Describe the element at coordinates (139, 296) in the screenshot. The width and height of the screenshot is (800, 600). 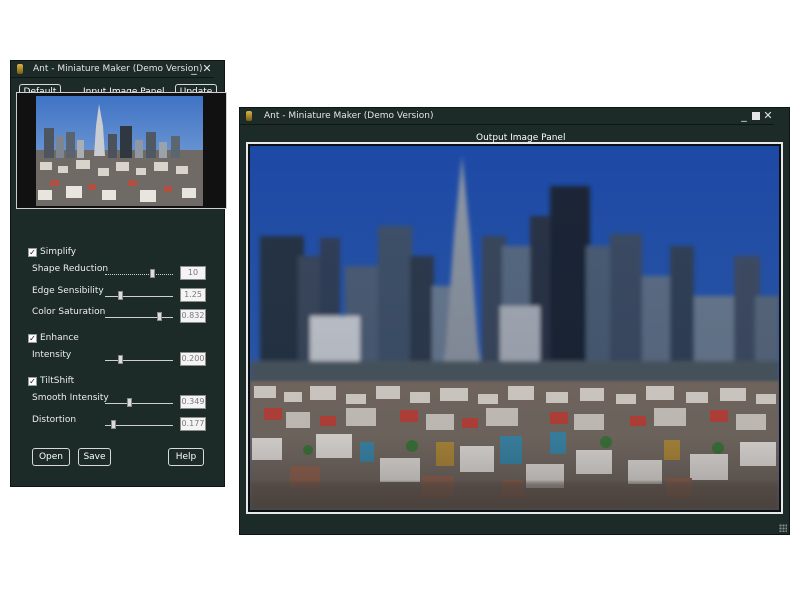
I see `edge-sensibility-track` at that location.